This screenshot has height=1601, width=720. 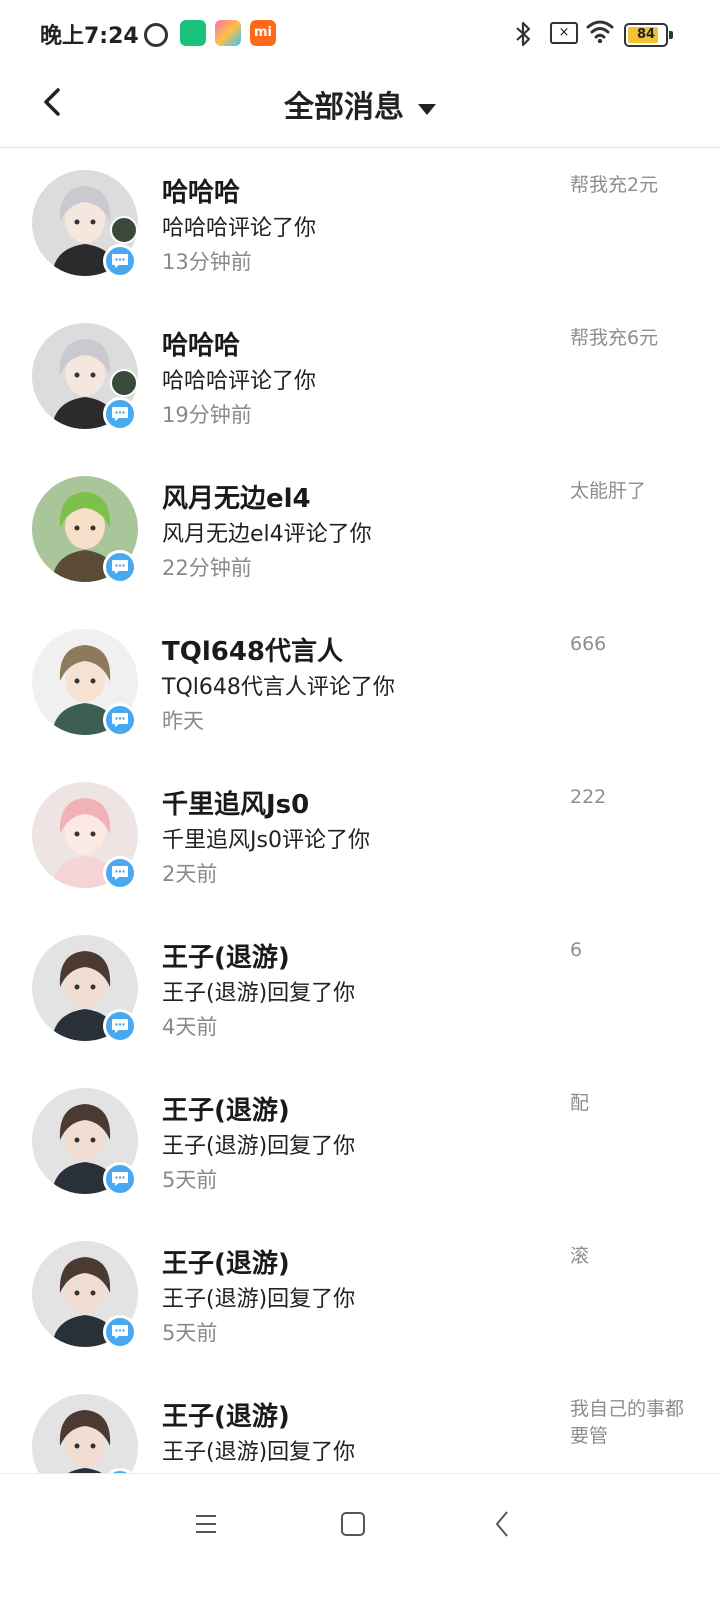 I want to click on game-center-icon, so click(x=228, y=33).